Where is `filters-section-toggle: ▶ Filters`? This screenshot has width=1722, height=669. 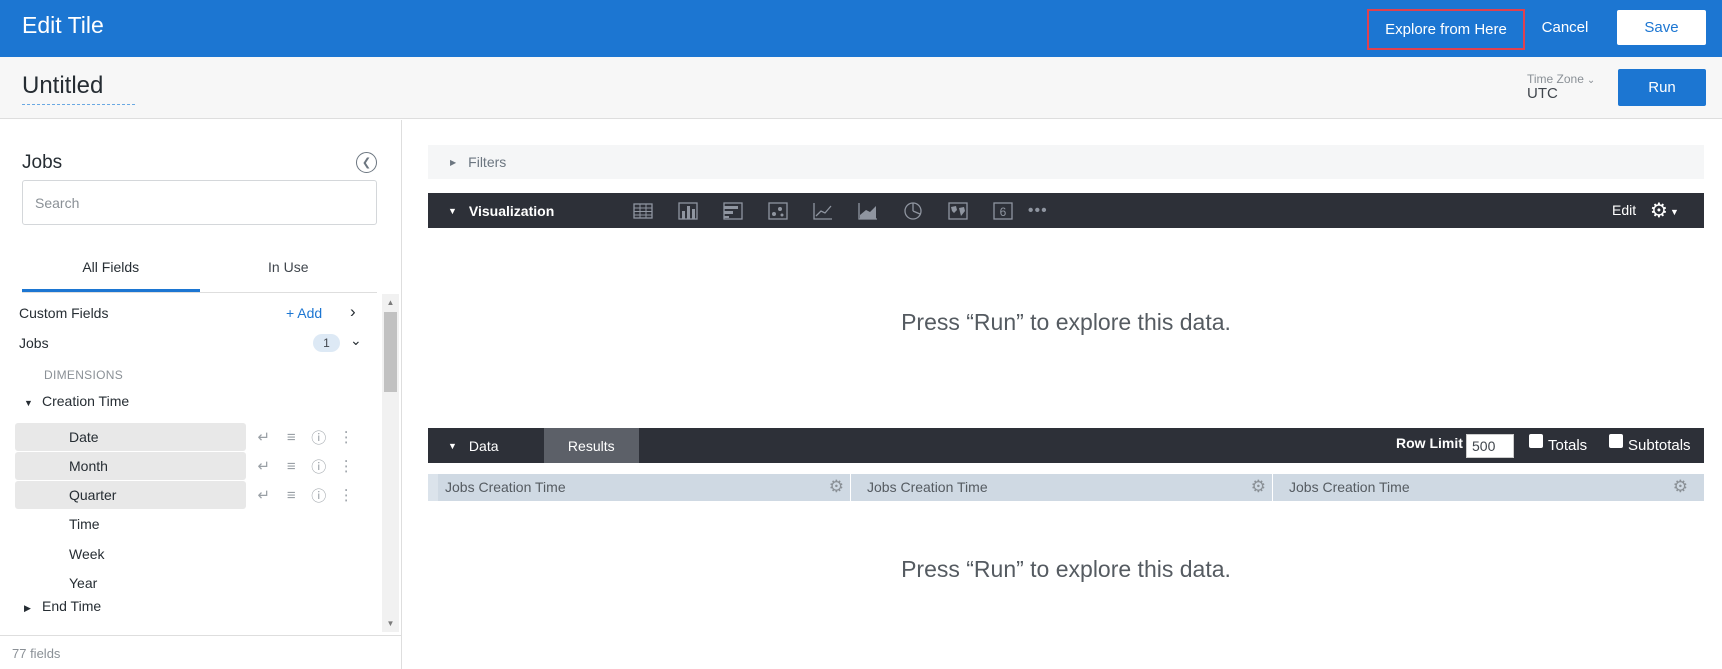 filters-section-toggle: ▶ Filters is located at coordinates (1066, 162).